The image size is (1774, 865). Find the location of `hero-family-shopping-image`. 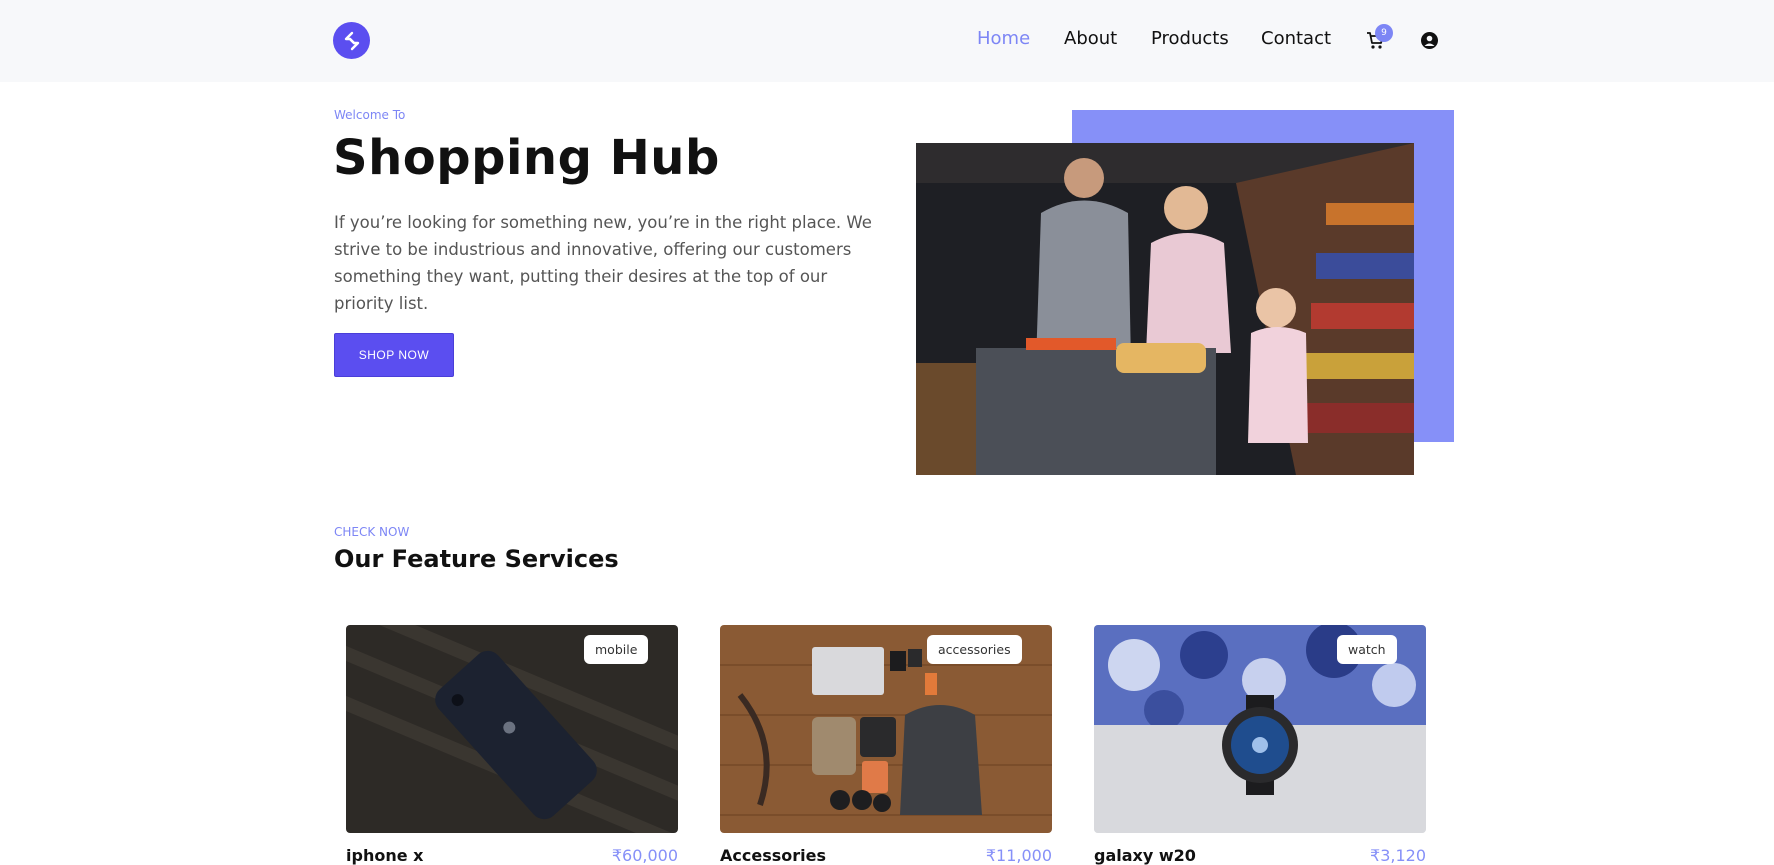

hero-family-shopping-image is located at coordinates (1165, 309).